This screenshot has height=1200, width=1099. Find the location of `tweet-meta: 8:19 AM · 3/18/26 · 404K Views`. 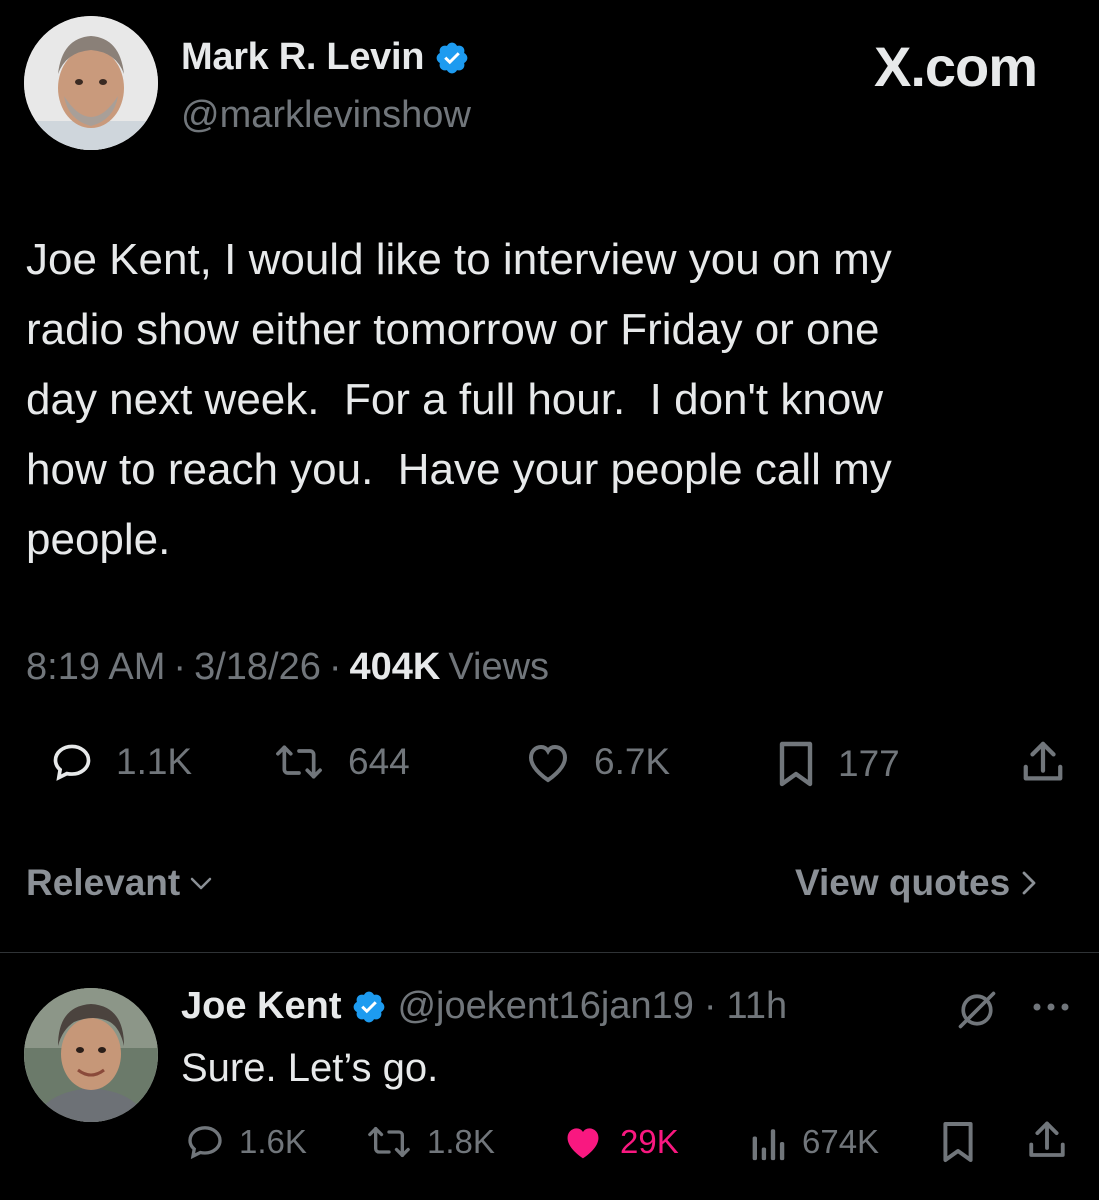

tweet-meta: 8:19 AM · 3/18/26 · 404K Views is located at coordinates (287, 667).